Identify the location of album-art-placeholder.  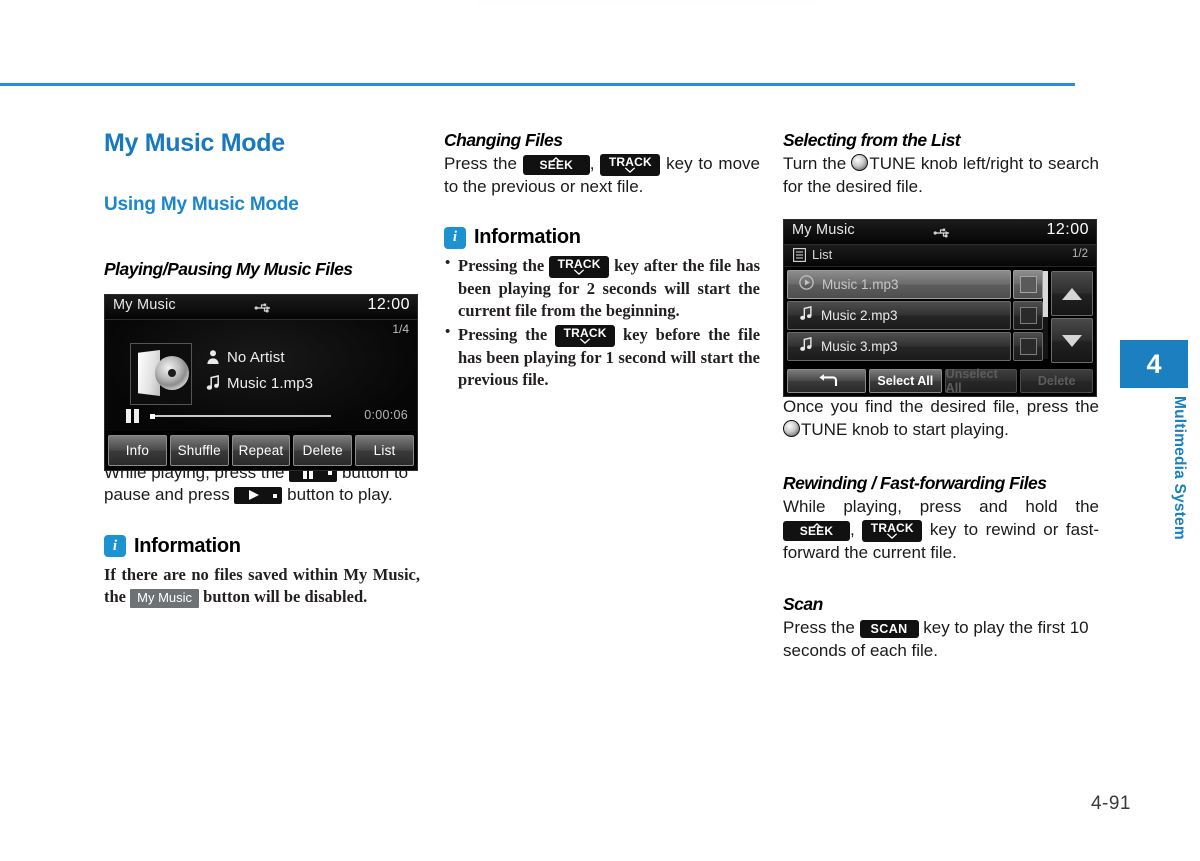
(161, 374).